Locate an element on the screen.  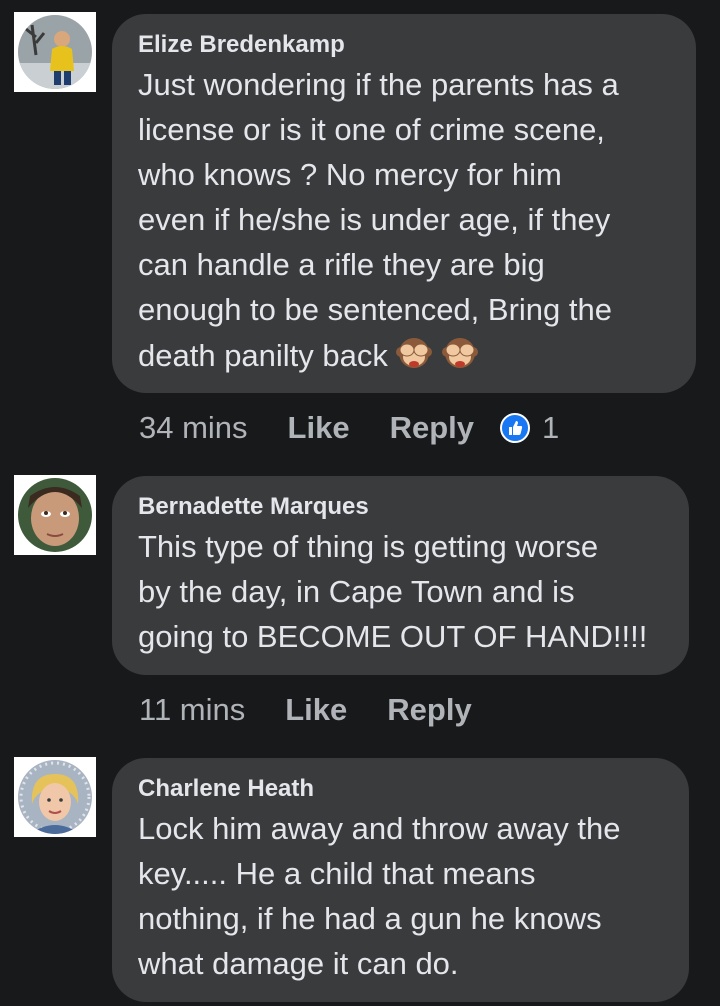
comment-actions: 34 mins Like Reply 1 is located at coordinates (349, 428).